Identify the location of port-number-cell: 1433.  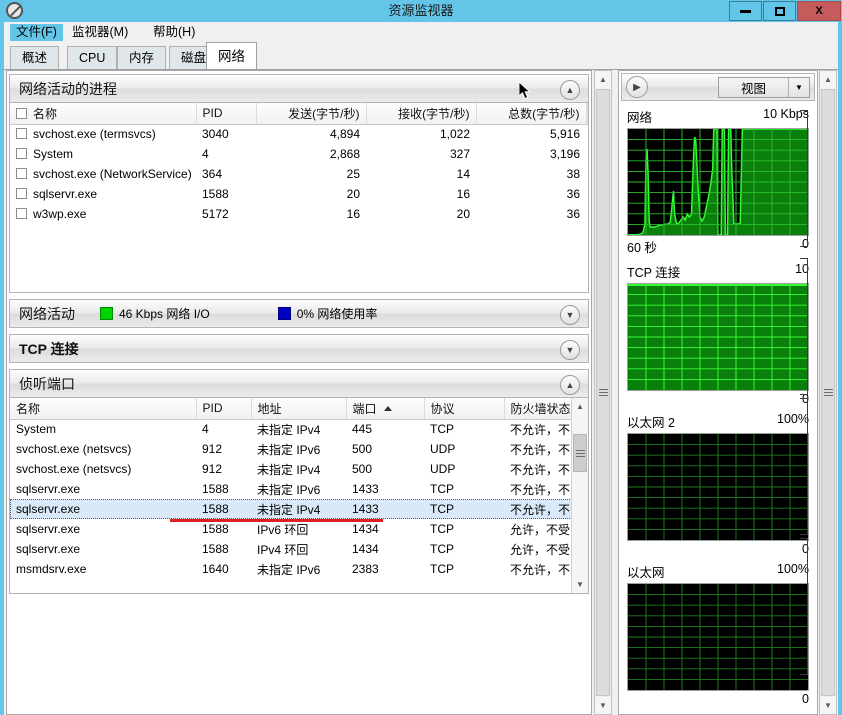
(365, 489).